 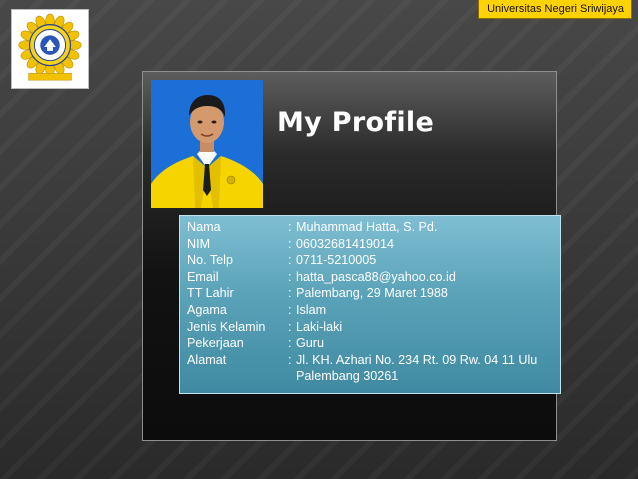 What do you see at coordinates (319, 326) in the screenshot?
I see `profile-field-value: Laki-laki` at bounding box center [319, 326].